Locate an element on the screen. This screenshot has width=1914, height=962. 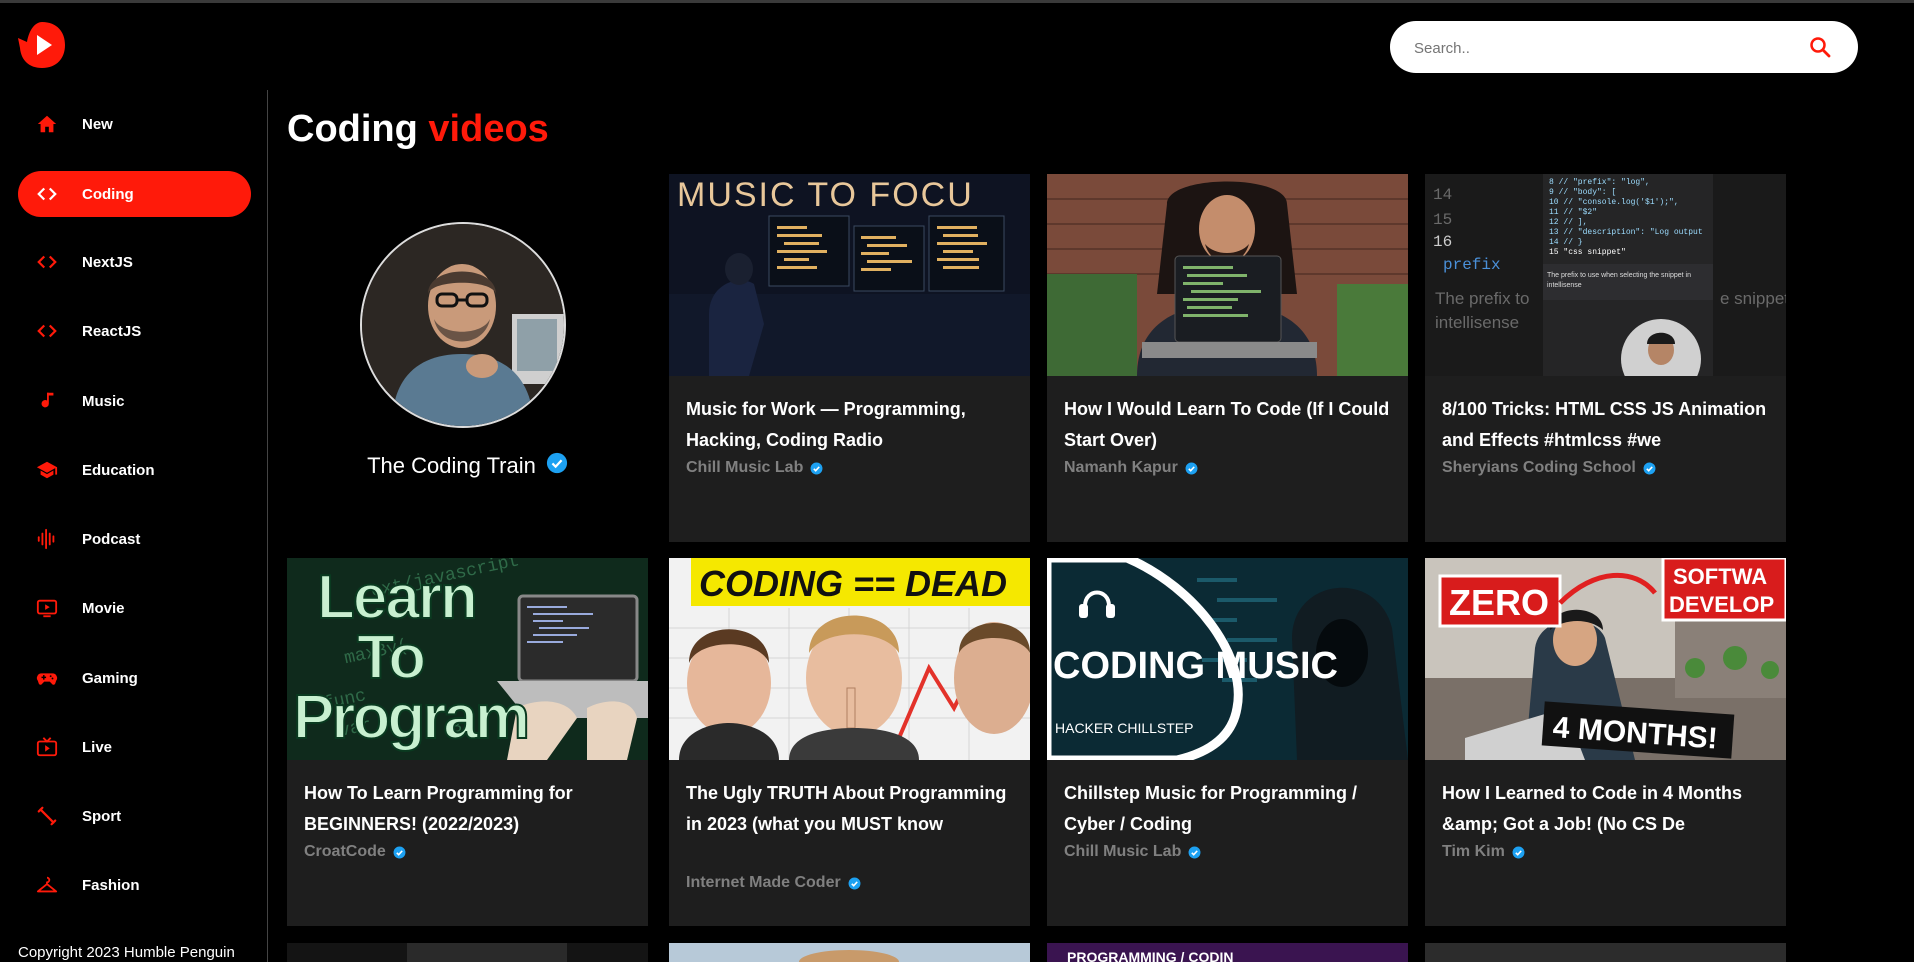
svg-text: SOFTWA is located at coordinates (1720, 576).